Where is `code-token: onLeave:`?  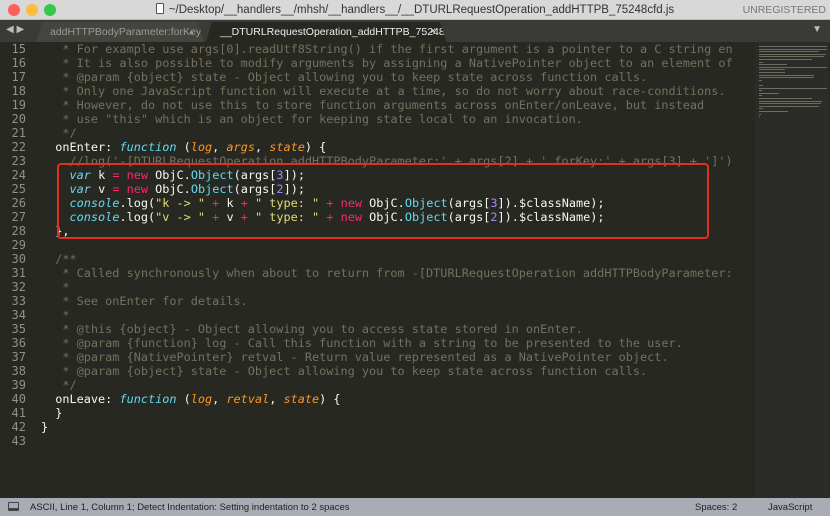 code-token: onLeave: is located at coordinates (80, 399).